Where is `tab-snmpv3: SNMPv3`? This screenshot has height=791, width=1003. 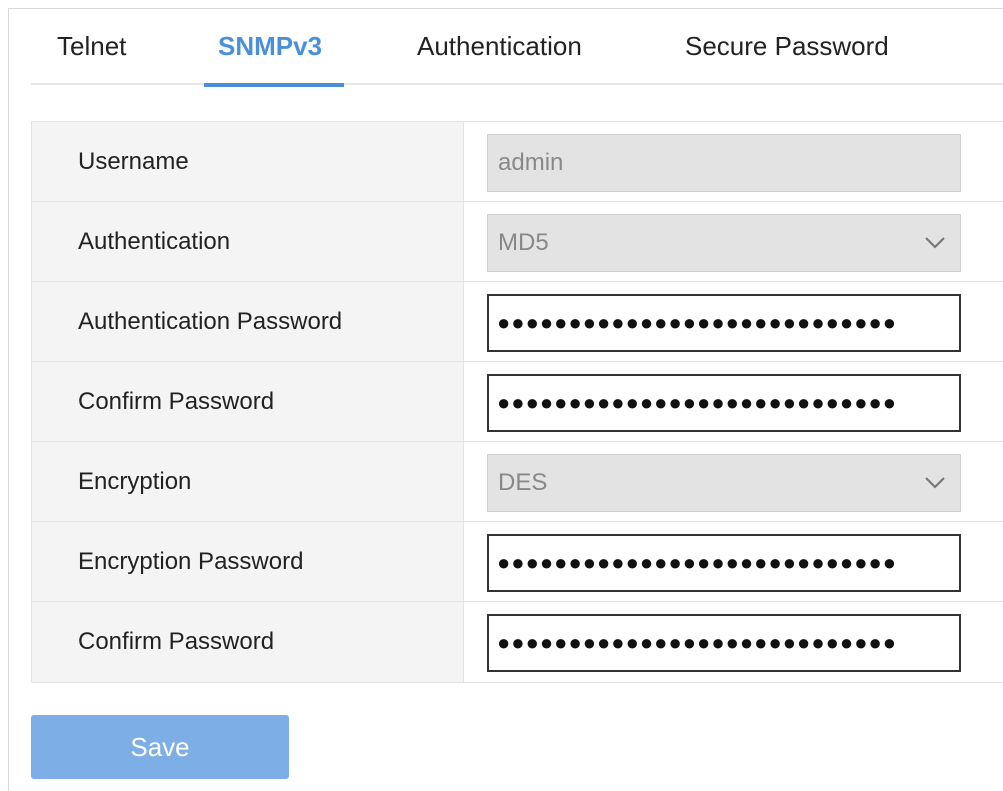
tab-snmpv3: SNMPv3 is located at coordinates (274, 59).